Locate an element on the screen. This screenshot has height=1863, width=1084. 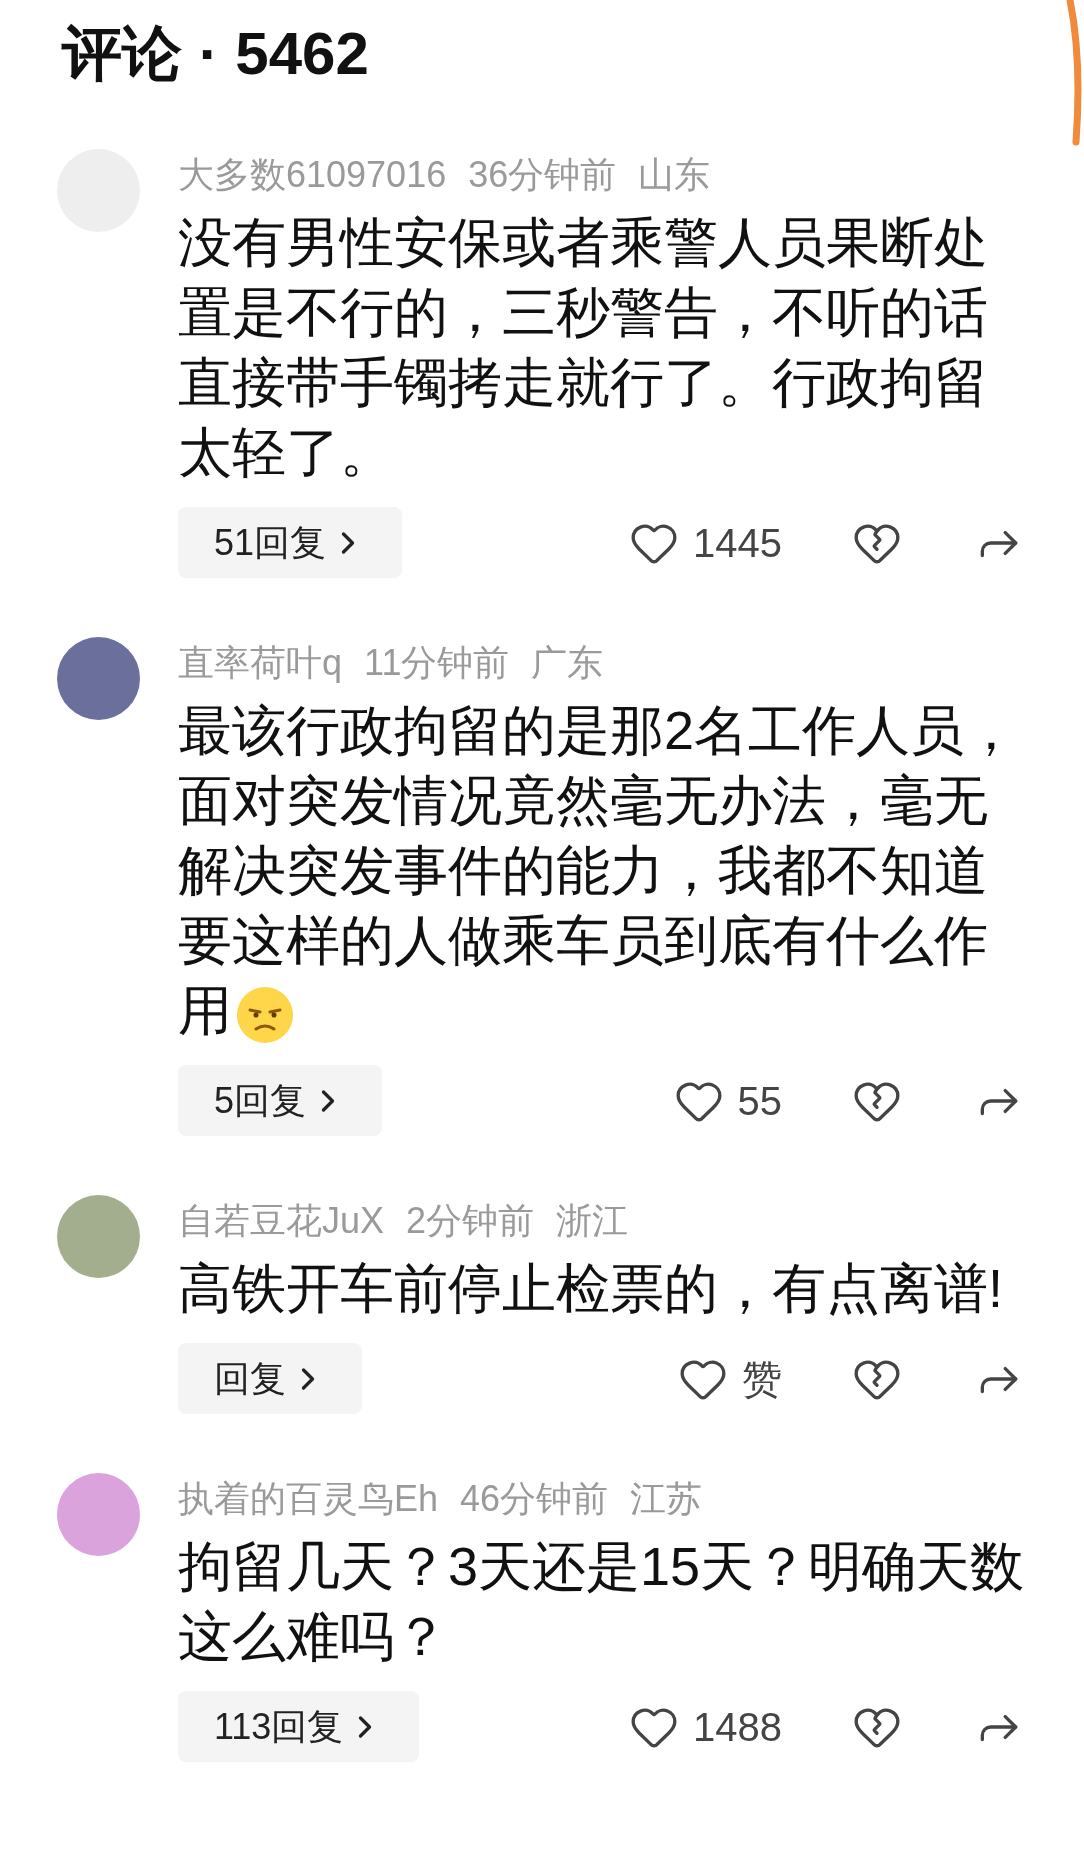
comment-time: 2分钟前 is located at coordinates (470, 1221).